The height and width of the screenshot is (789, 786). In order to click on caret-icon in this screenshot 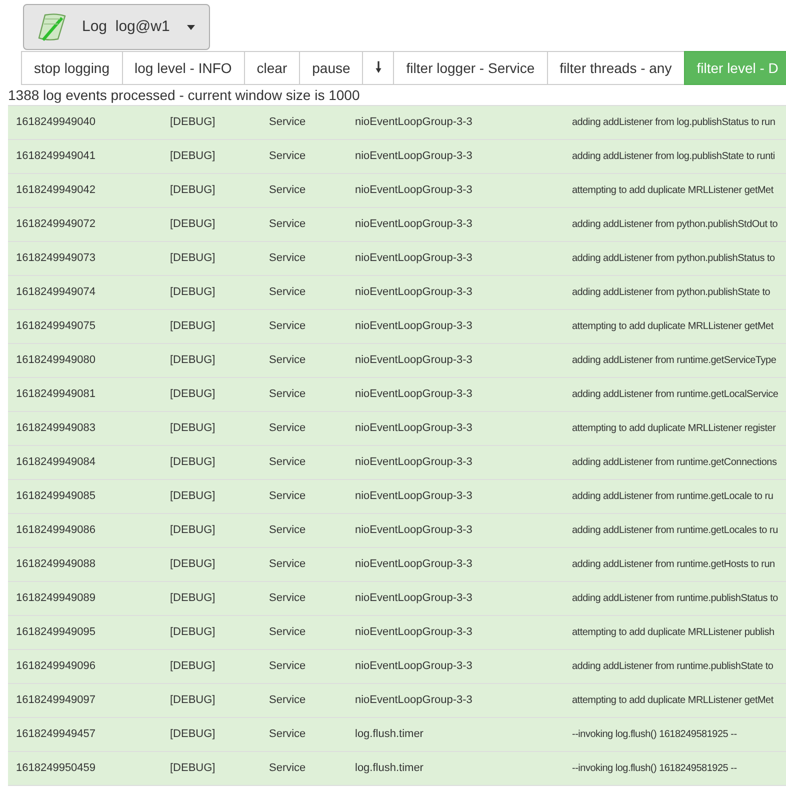, I will do `click(191, 27)`.